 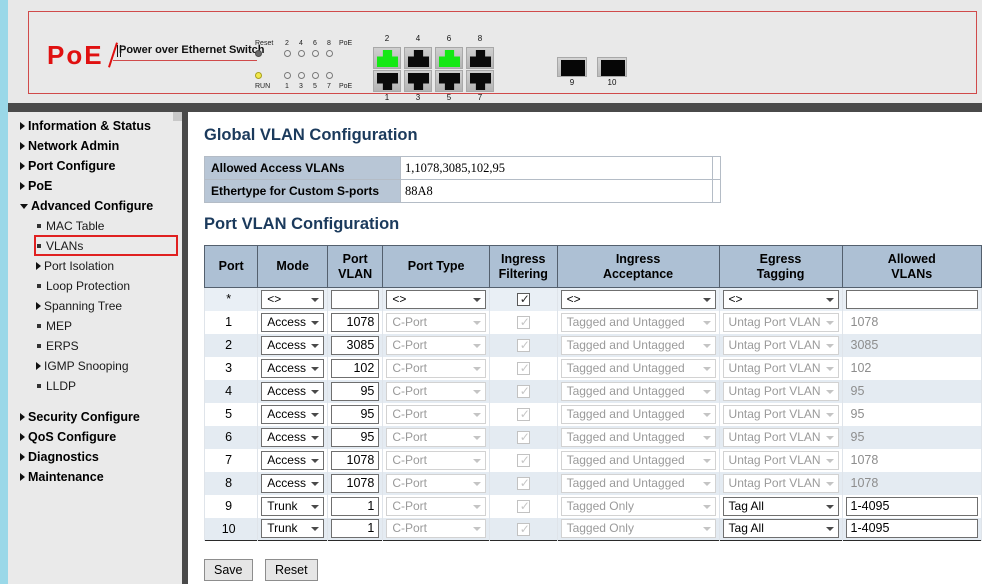 What do you see at coordinates (95, 326) in the screenshot?
I see `sidebar-item-mep: MEP` at bounding box center [95, 326].